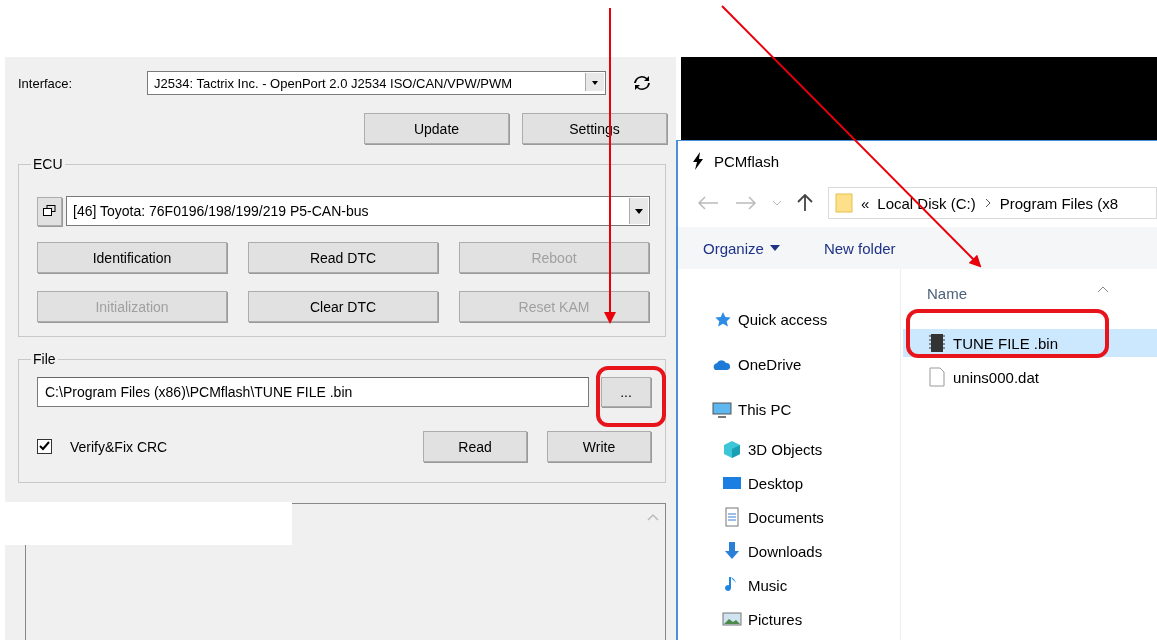 This screenshot has height=640, width=1157. What do you see at coordinates (642, 83) in the screenshot?
I see `refresh-icon` at bounding box center [642, 83].